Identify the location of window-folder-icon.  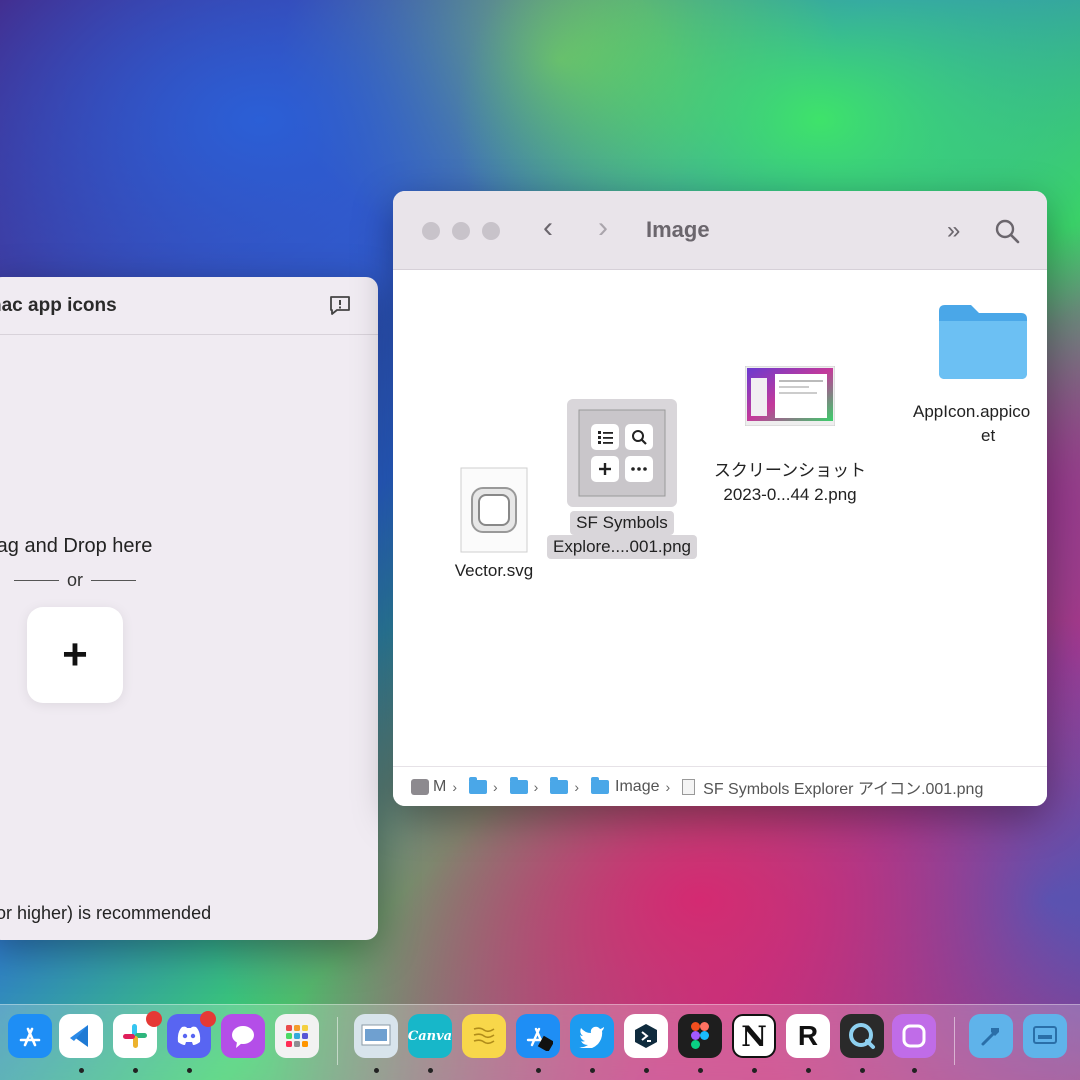
(1045, 1036).